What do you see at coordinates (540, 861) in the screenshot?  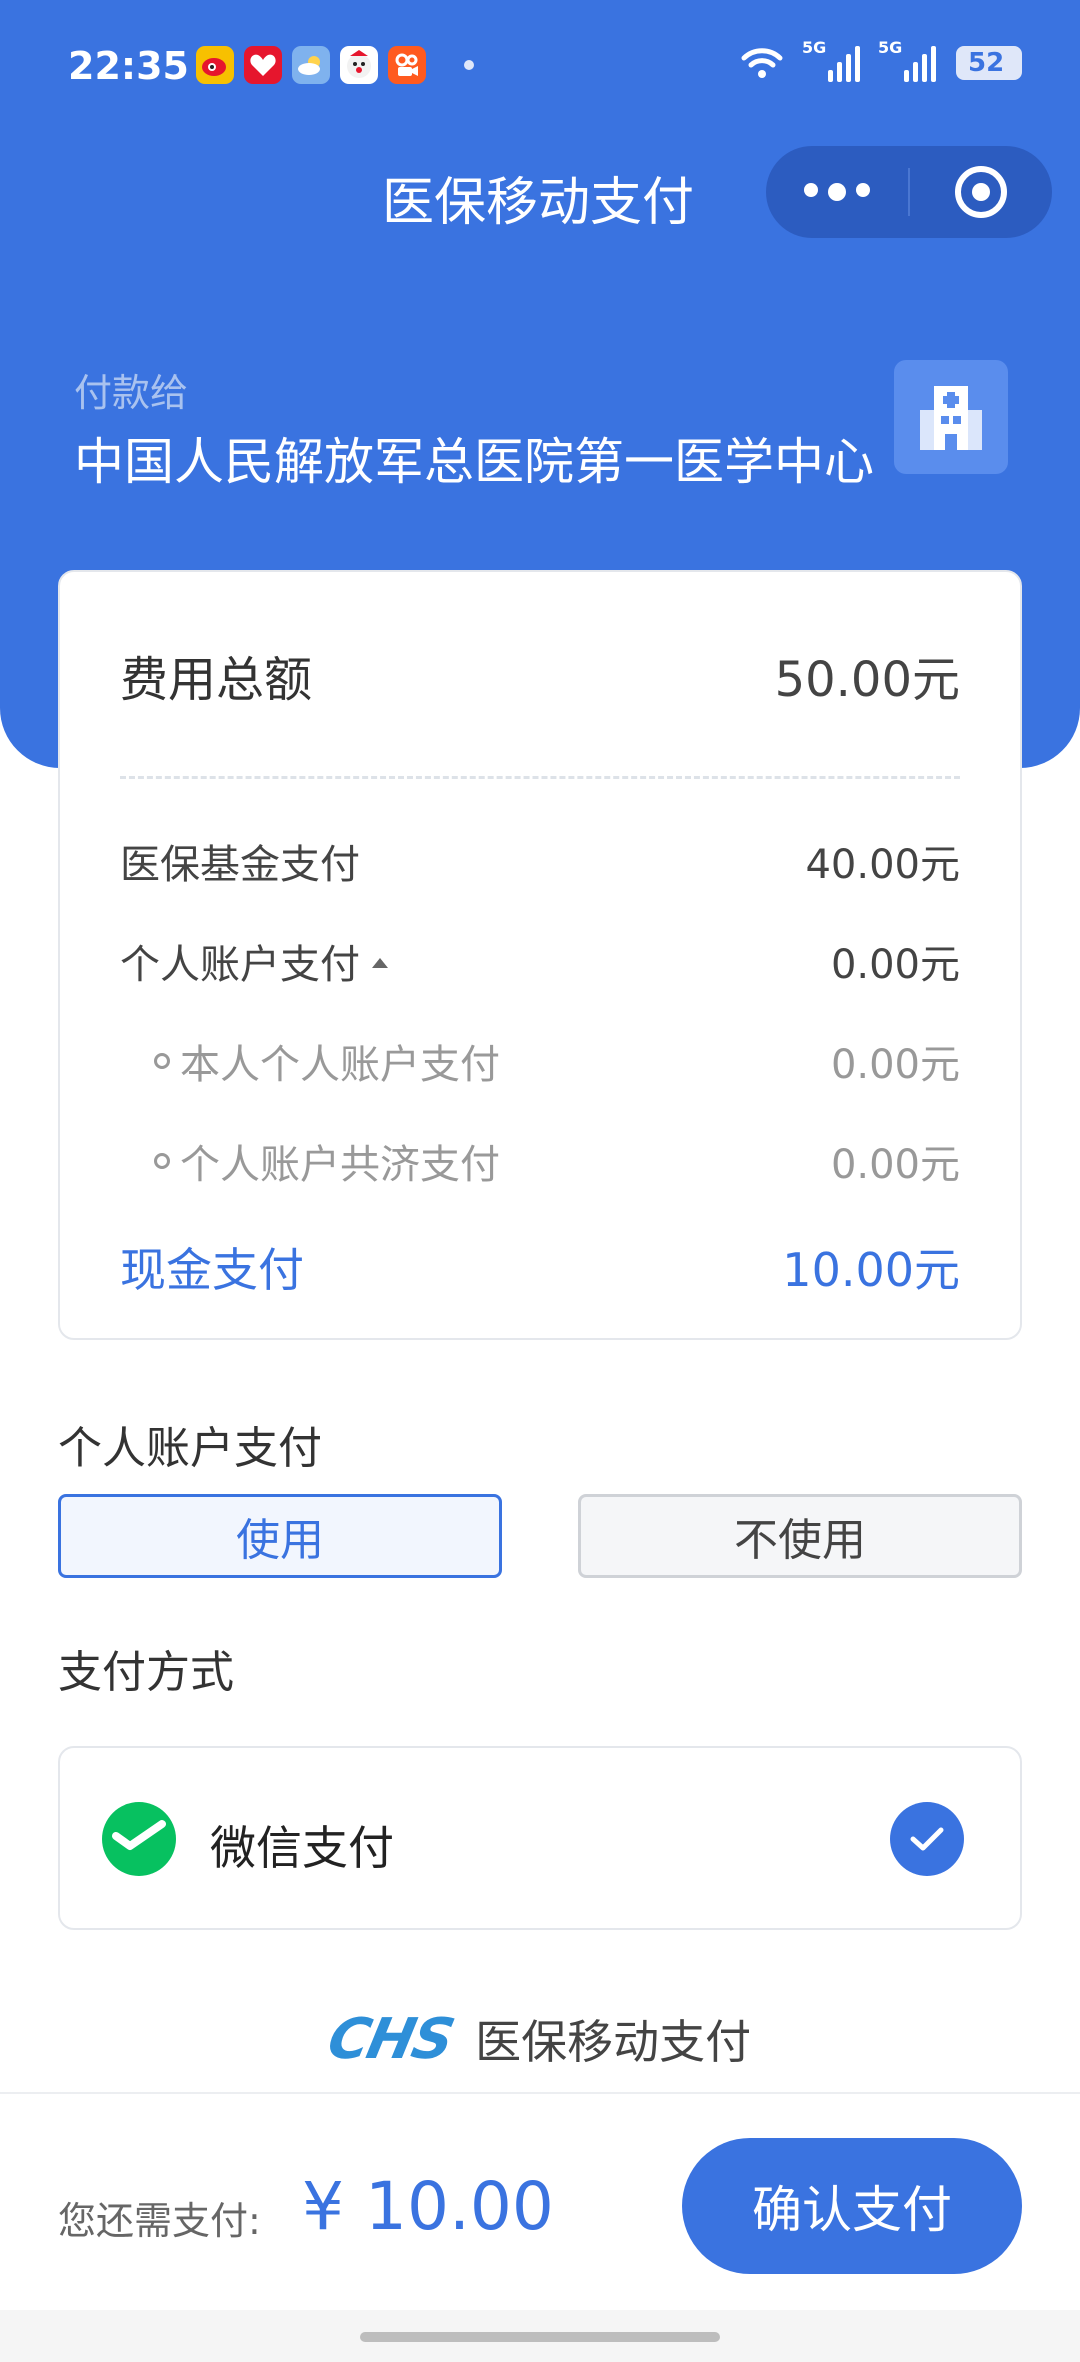 I see `fund-payment-row: 医保基金支付 40.00元` at bounding box center [540, 861].